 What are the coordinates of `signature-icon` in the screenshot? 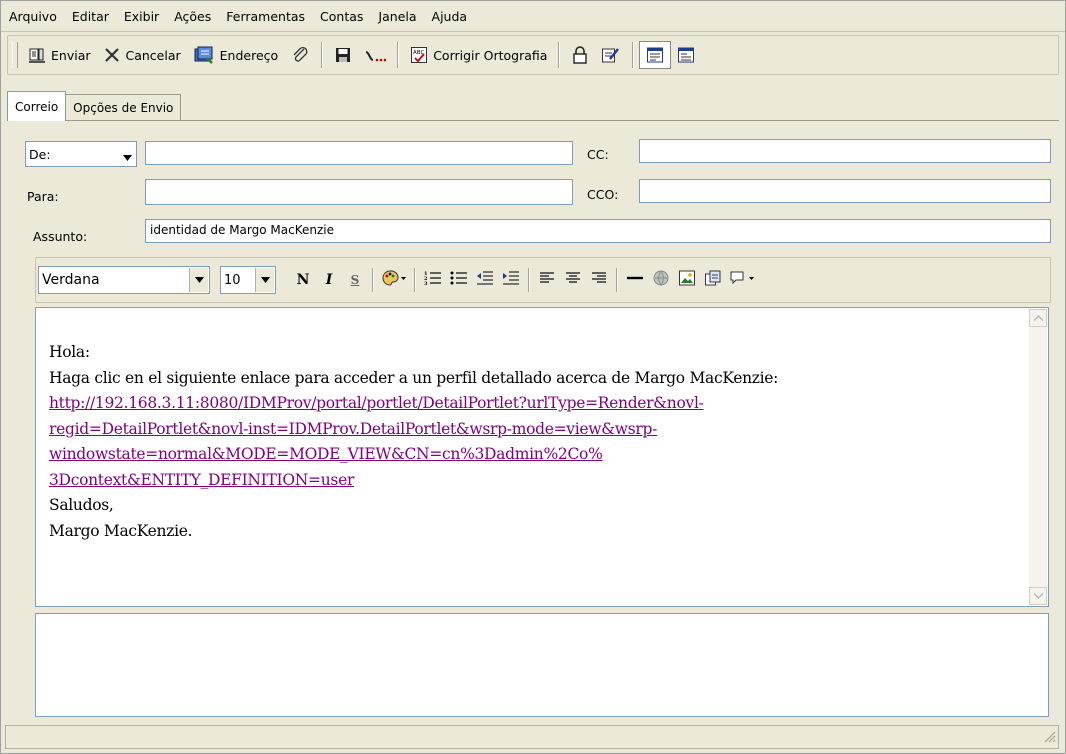 It's located at (375, 55).